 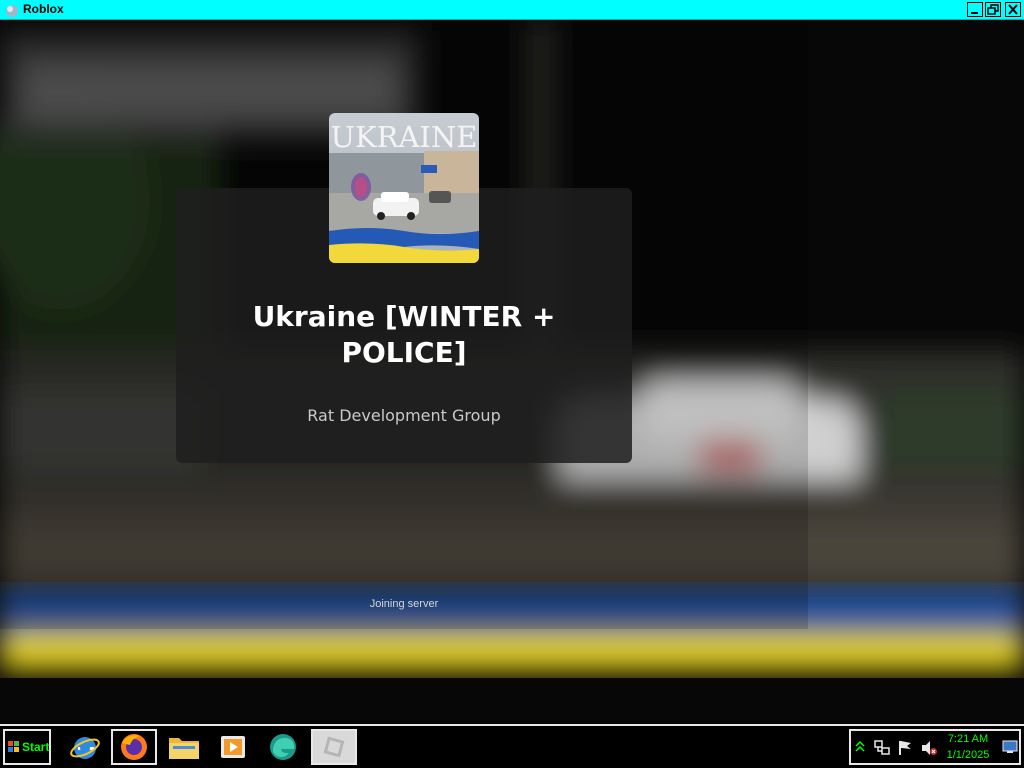 What do you see at coordinates (1010, 747) in the screenshot?
I see `show-desktop-icon` at bounding box center [1010, 747].